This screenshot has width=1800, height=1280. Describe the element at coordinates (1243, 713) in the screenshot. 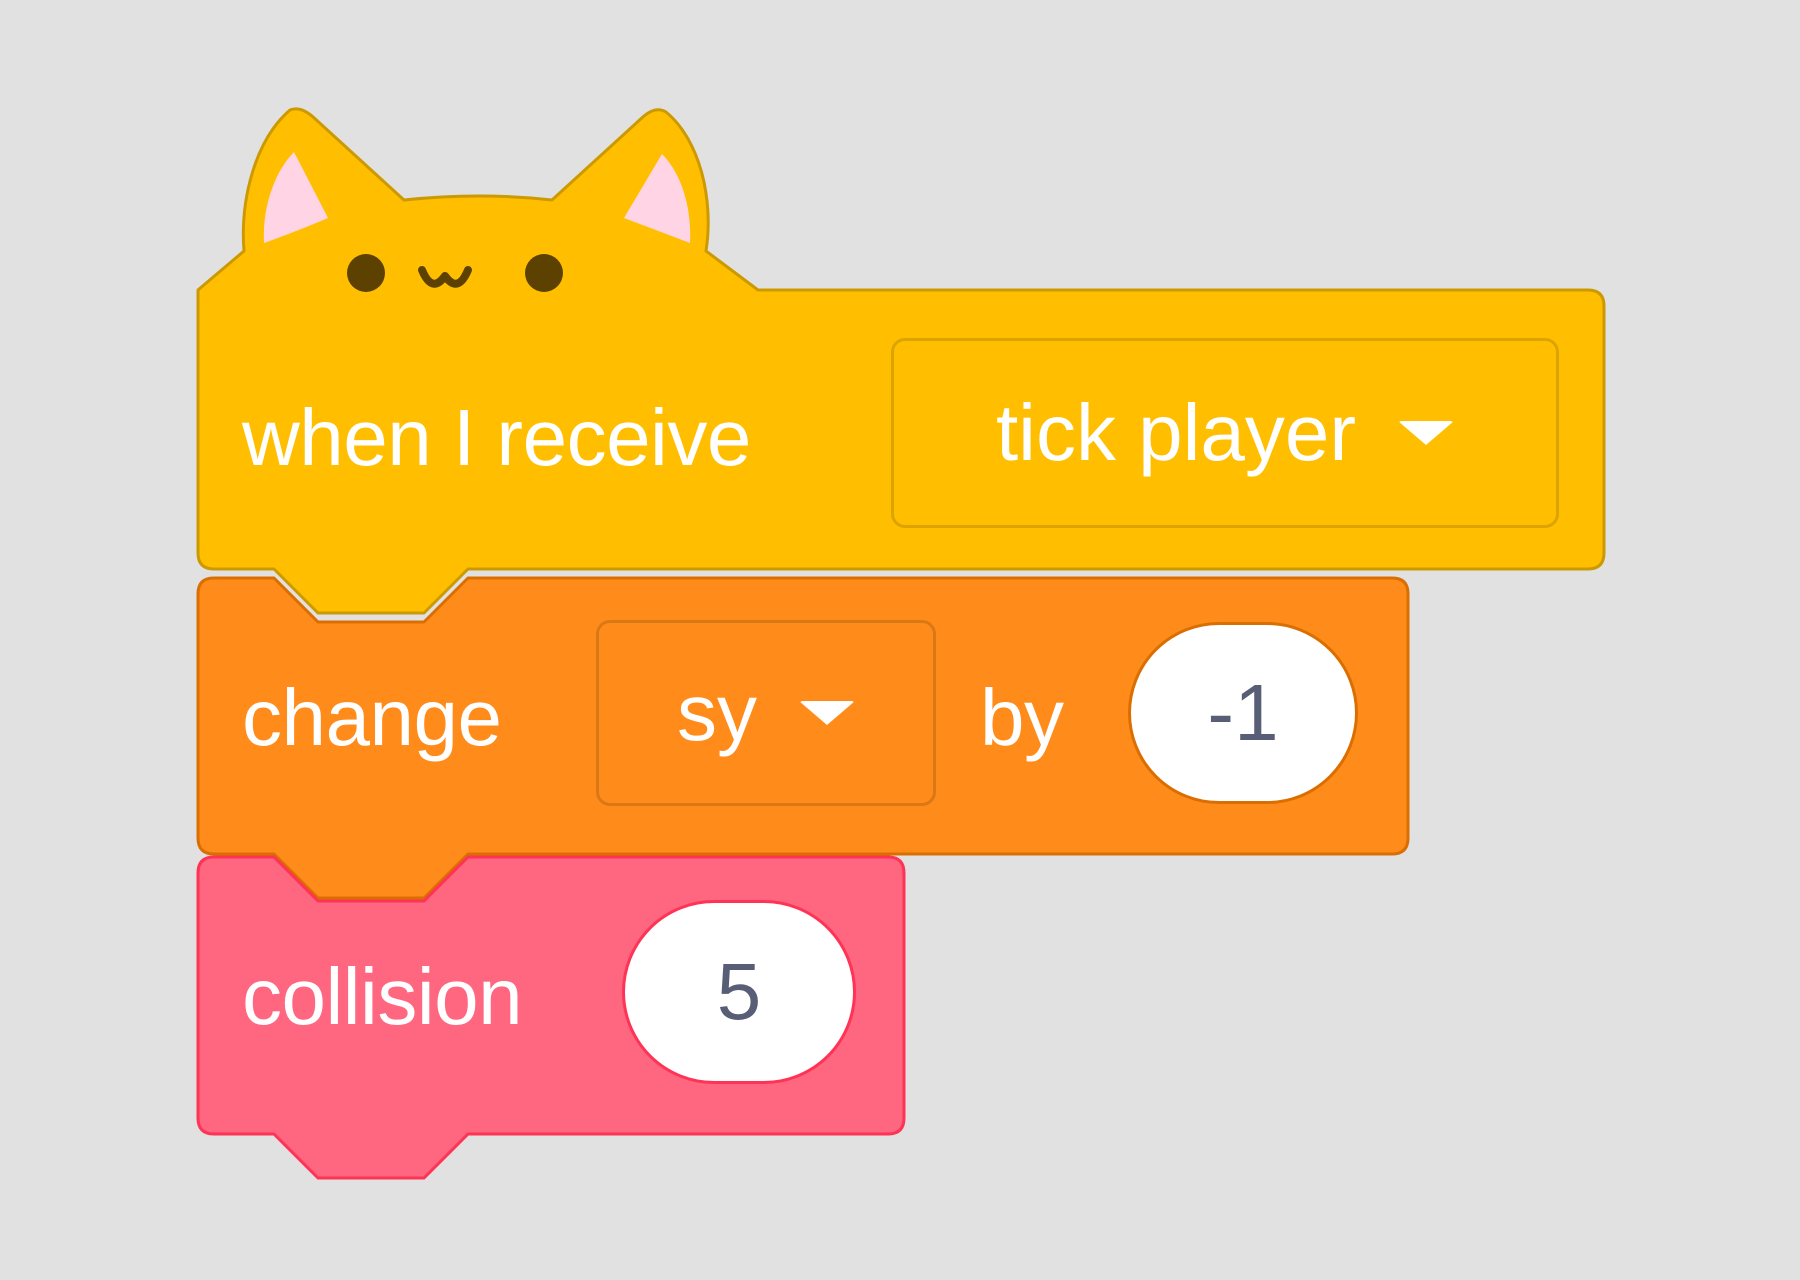

I see `change-amount-input: -1` at that location.